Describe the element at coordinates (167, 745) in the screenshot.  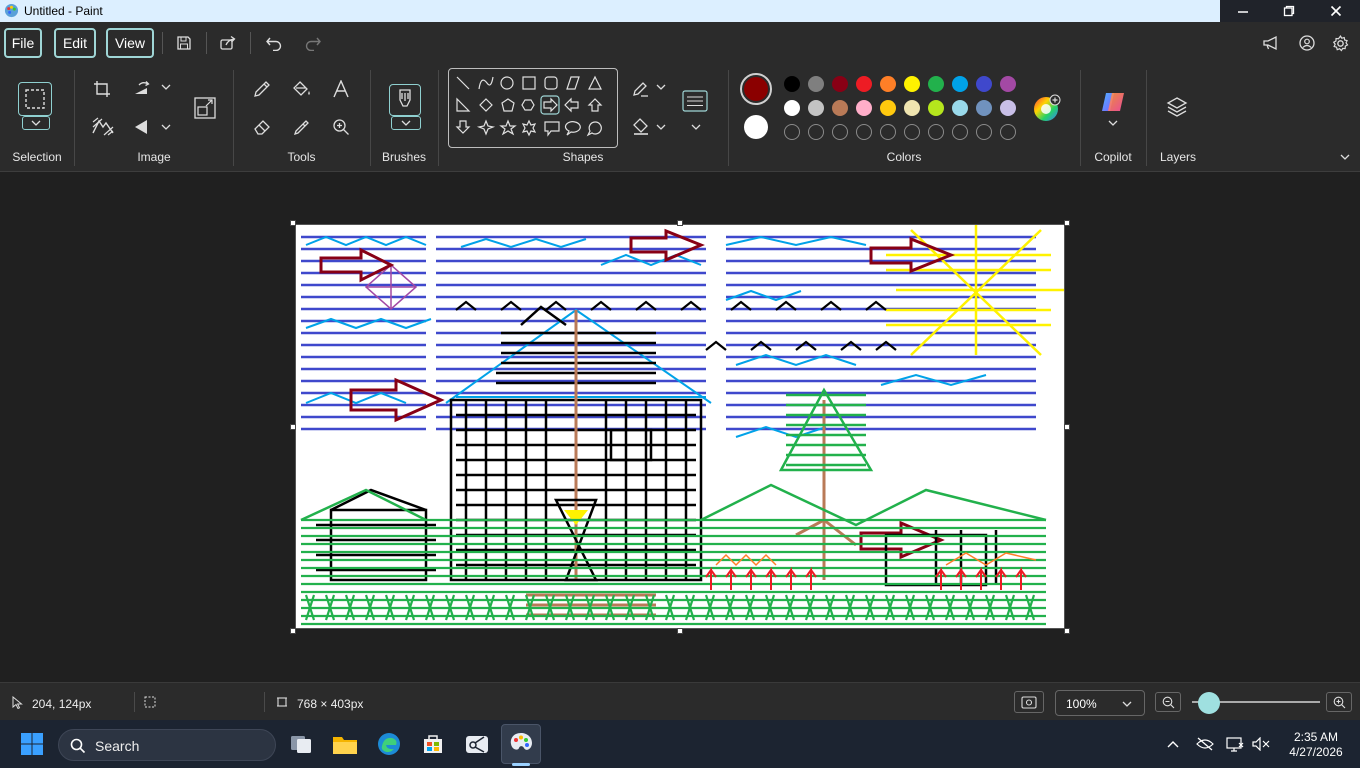
I see `taskbar-search: Search` at that location.